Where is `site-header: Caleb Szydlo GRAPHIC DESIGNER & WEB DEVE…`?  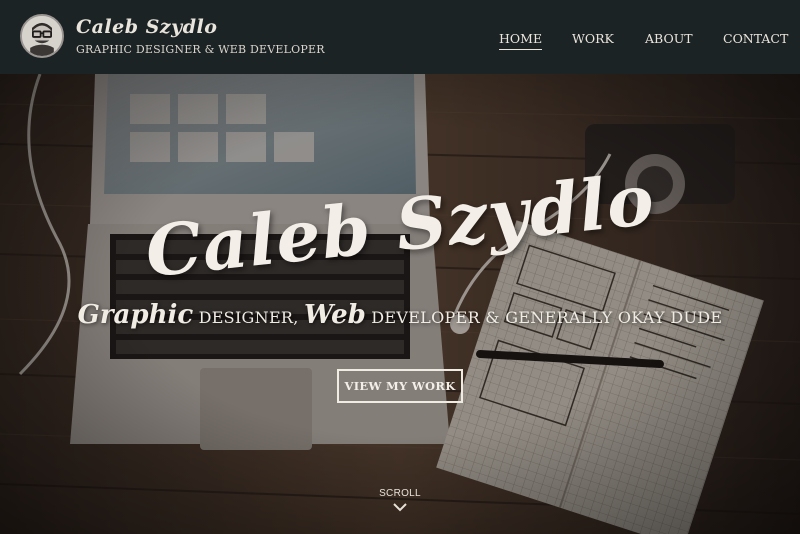
site-header: Caleb Szydlo GRAPHIC DESIGNER & WEB DEVE… is located at coordinates (400, 37).